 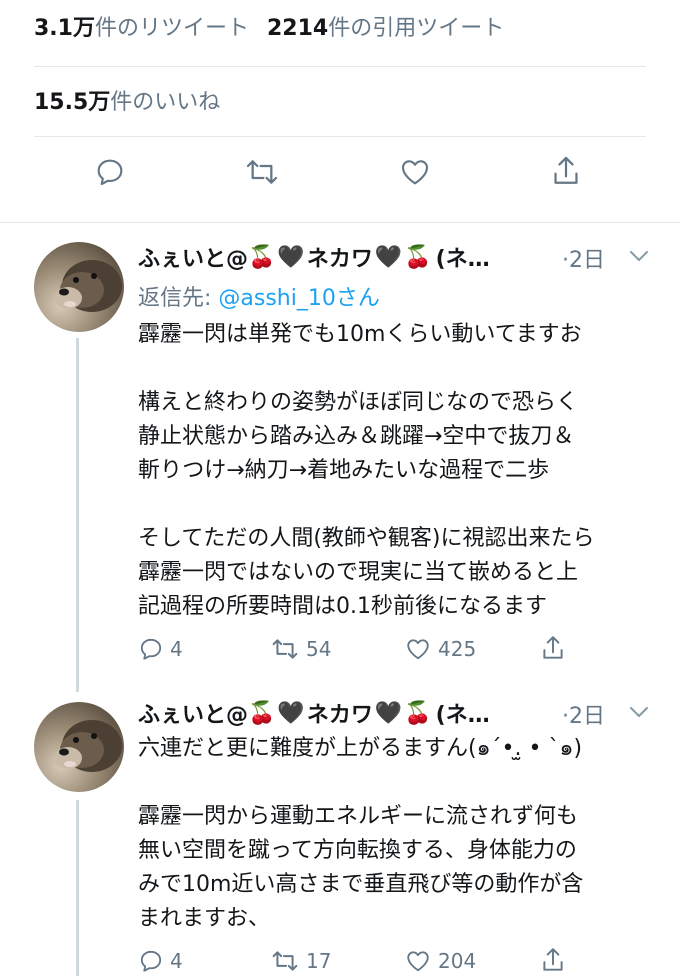 I want to click on quote-label: 件の引用ツイート, so click(x=416, y=28).